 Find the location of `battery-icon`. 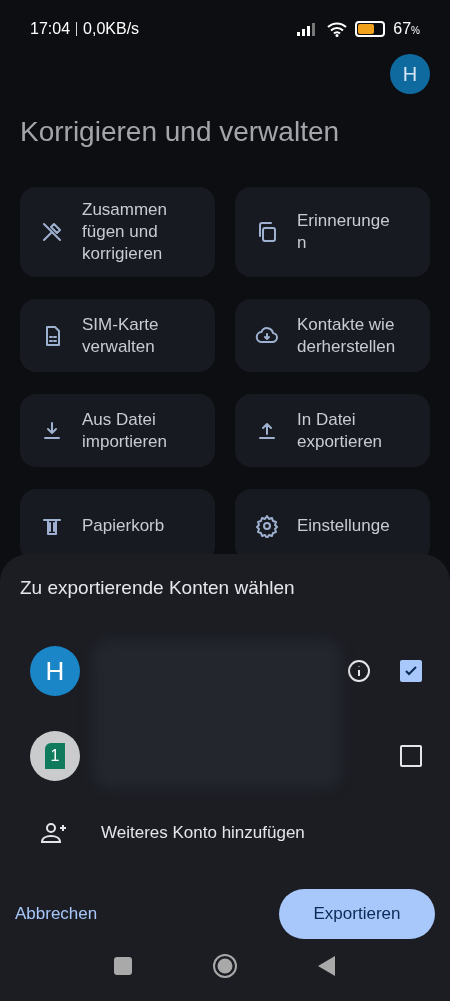

battery-icon is located at coordinates (370, 29).